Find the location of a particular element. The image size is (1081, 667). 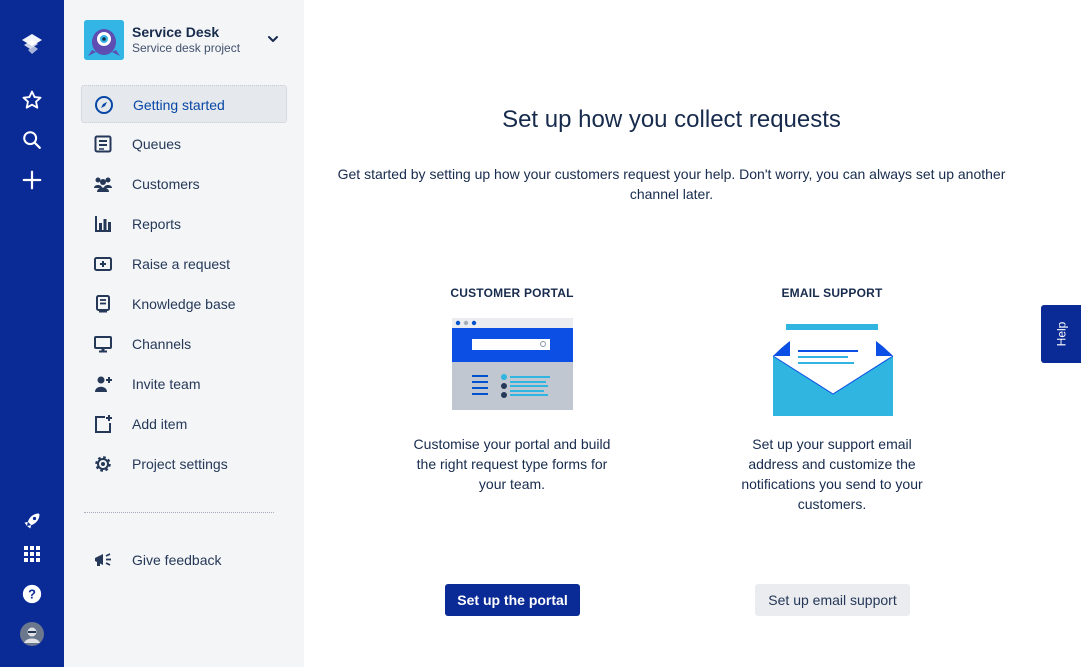

setup-email-support-button: Set up email support is located at coordinates (832, 600).